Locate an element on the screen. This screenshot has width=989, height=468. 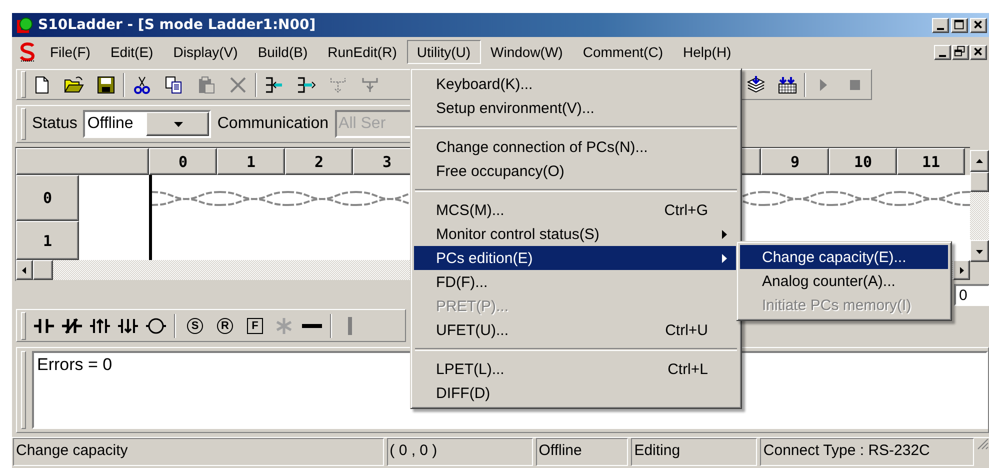
communication-label: Communication is located at coordinates (273, 124).